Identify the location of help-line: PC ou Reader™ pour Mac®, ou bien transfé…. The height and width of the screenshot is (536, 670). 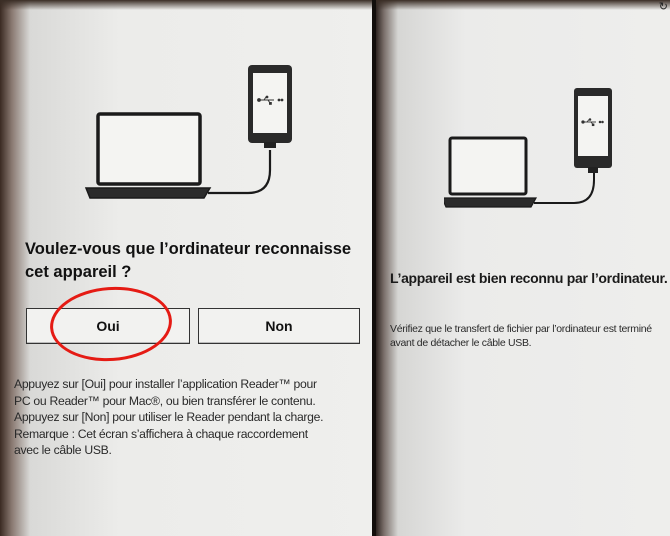
(165, 400).